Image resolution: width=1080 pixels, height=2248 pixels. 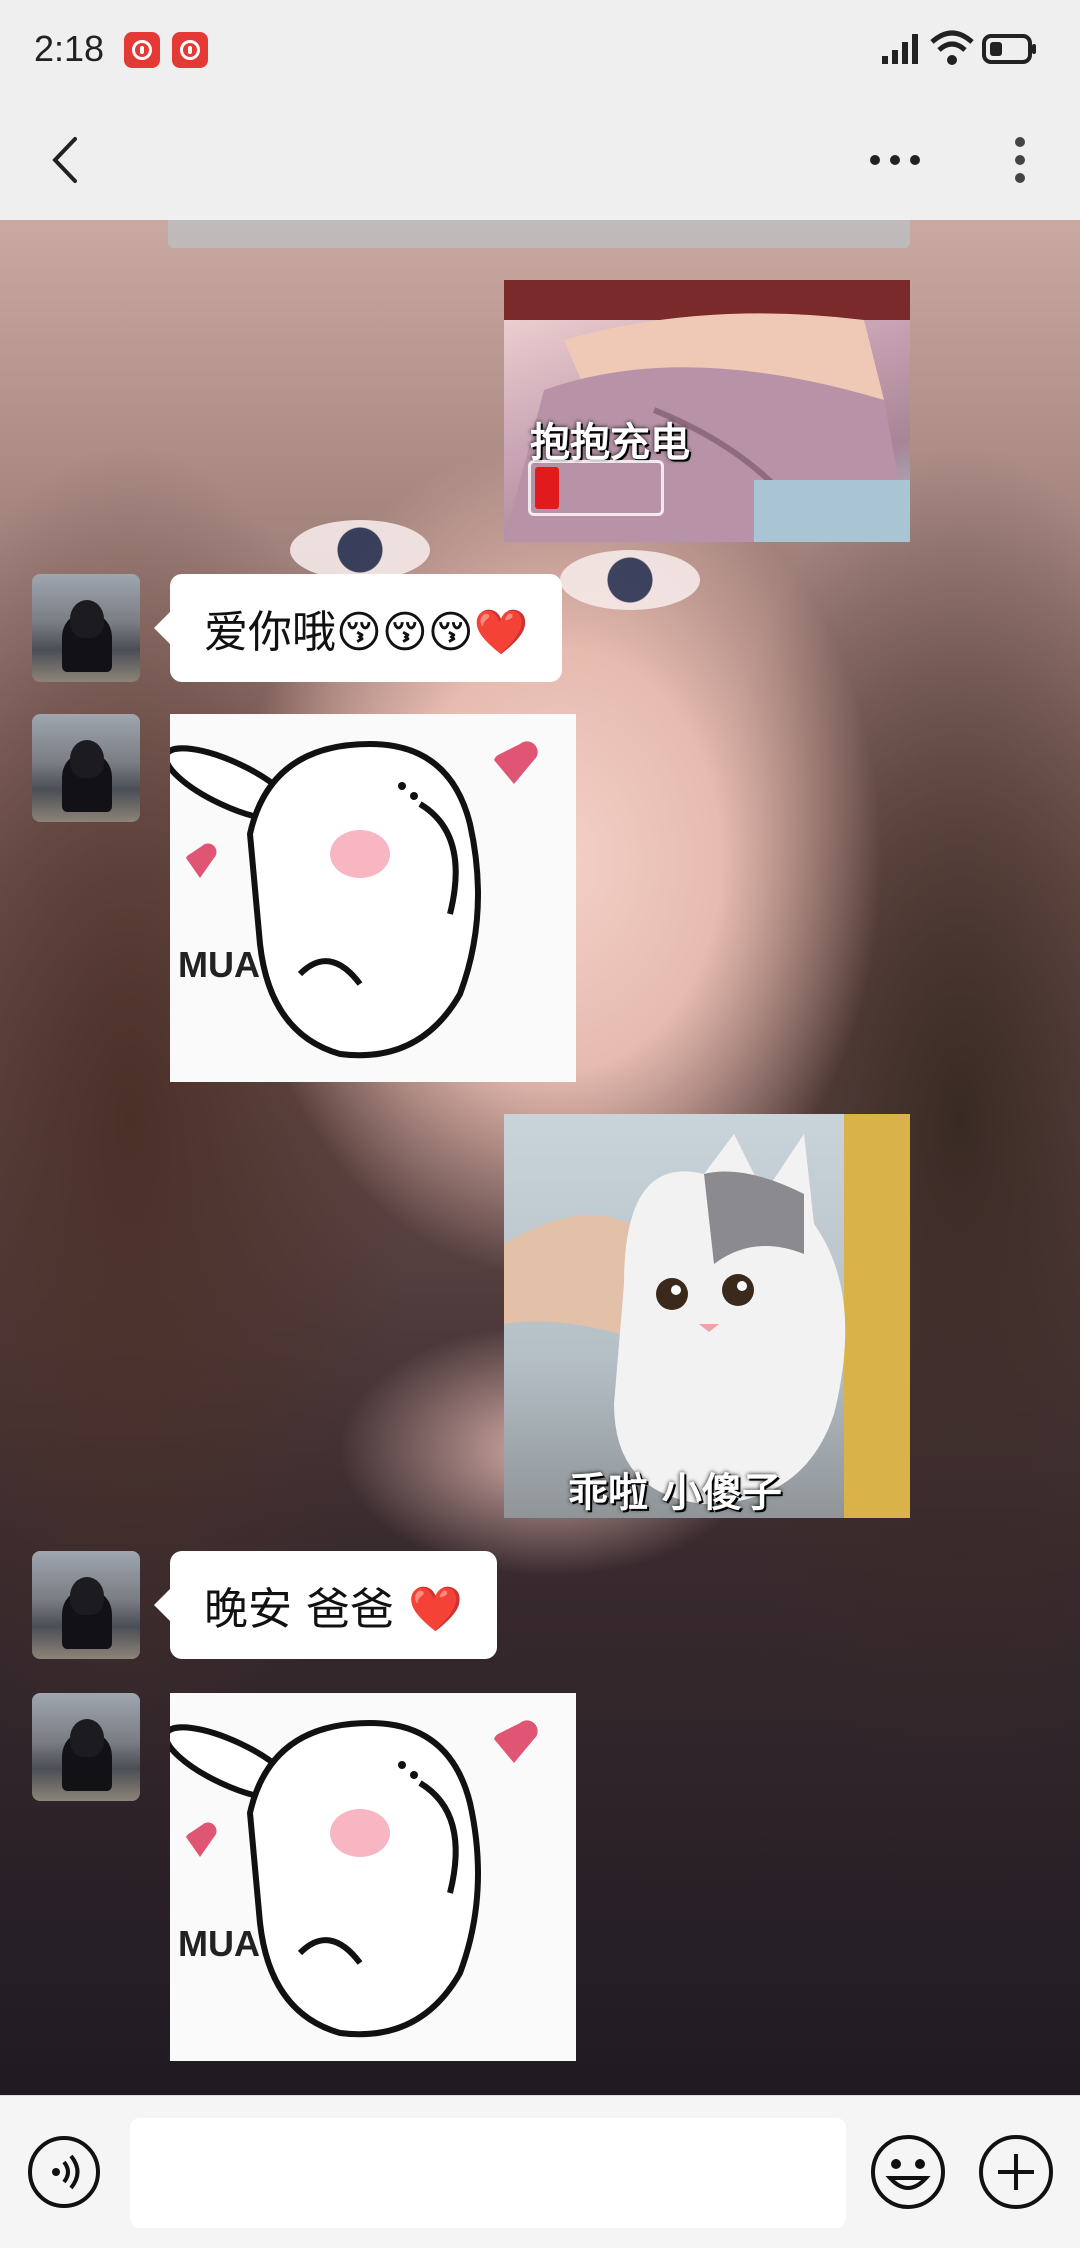 I want to click on status-bar: 2:18, so click(x=540, y=50).